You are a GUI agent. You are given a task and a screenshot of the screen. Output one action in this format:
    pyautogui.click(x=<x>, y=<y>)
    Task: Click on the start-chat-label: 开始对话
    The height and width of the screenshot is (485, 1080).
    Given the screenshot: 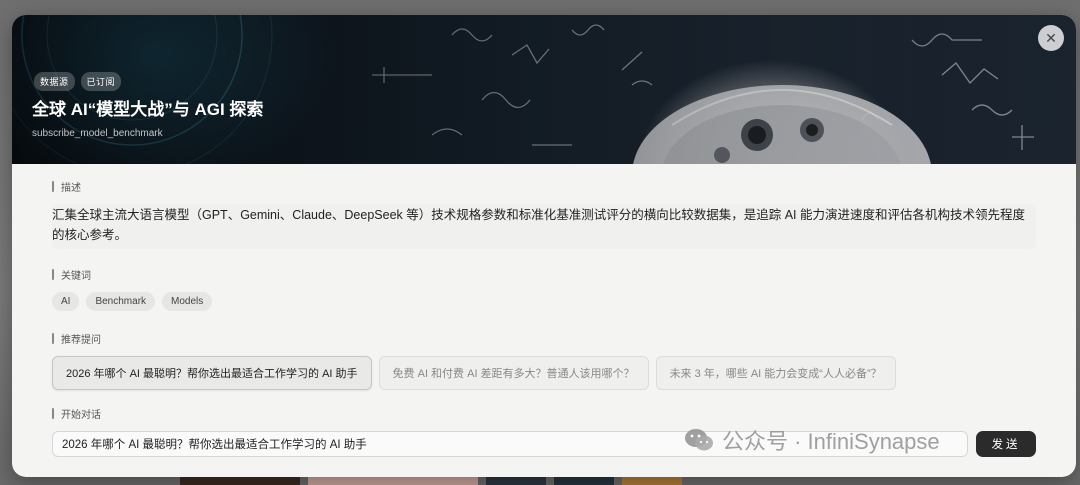 What is the action you would take?
    pyautogui.click(x=544, y=413)
    